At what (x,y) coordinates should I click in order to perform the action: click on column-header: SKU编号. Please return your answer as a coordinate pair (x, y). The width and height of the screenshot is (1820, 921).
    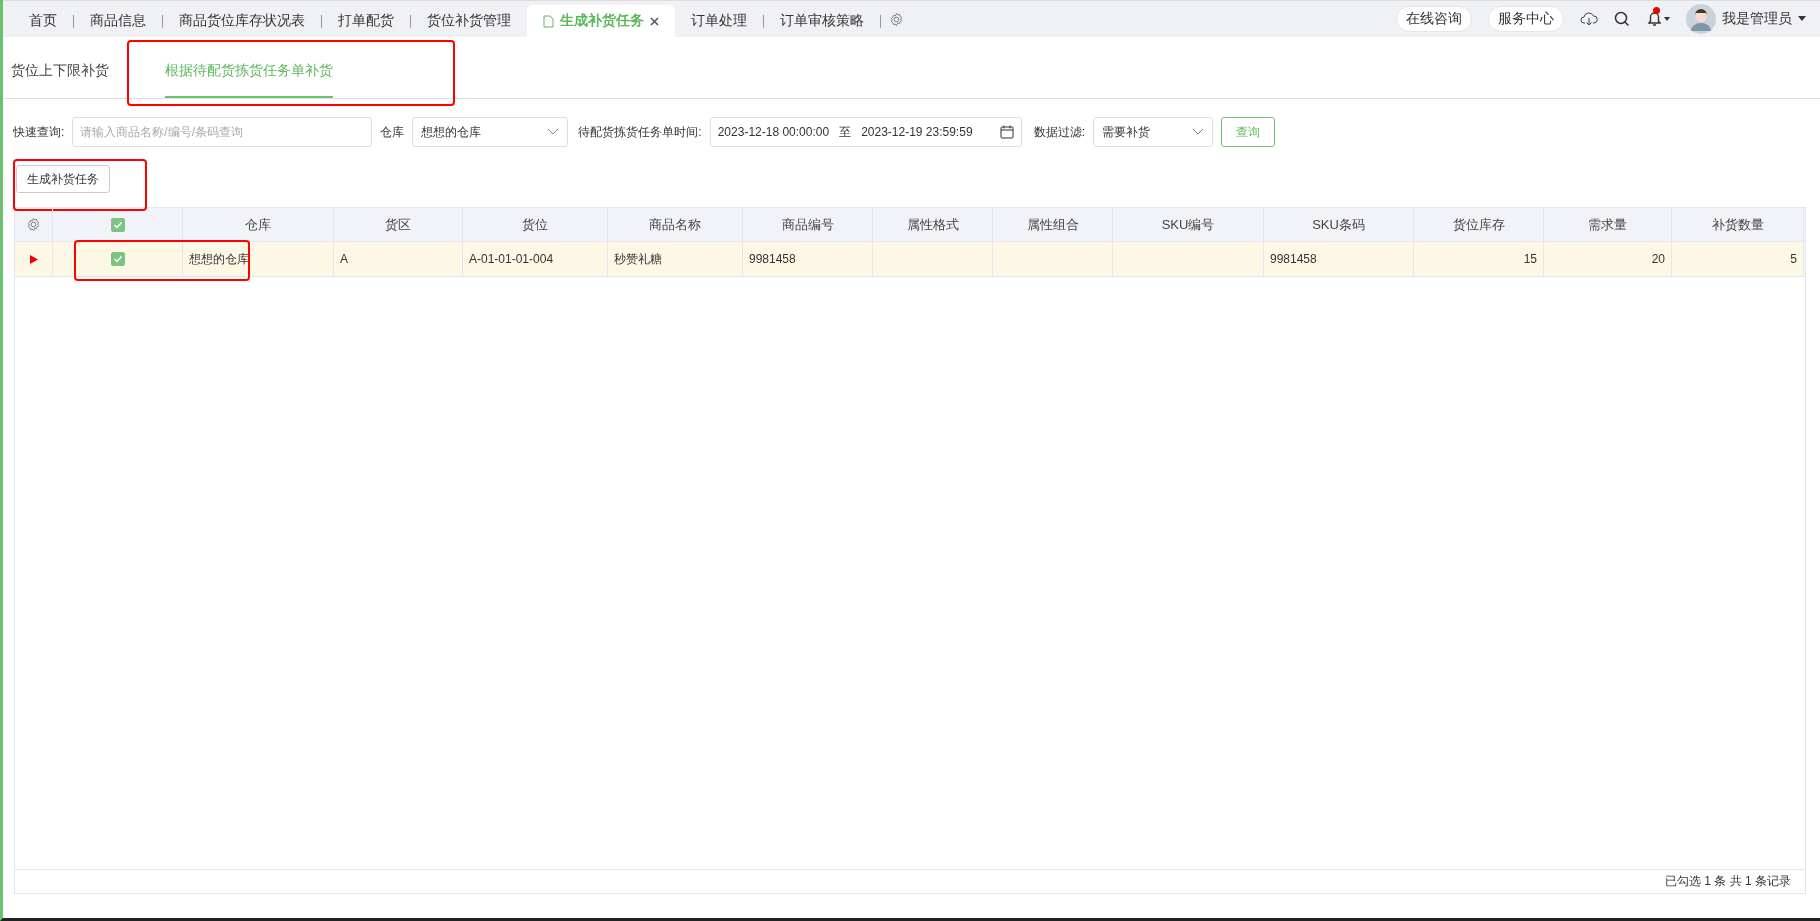
    Looking at the image, I should click on (1188, 224).